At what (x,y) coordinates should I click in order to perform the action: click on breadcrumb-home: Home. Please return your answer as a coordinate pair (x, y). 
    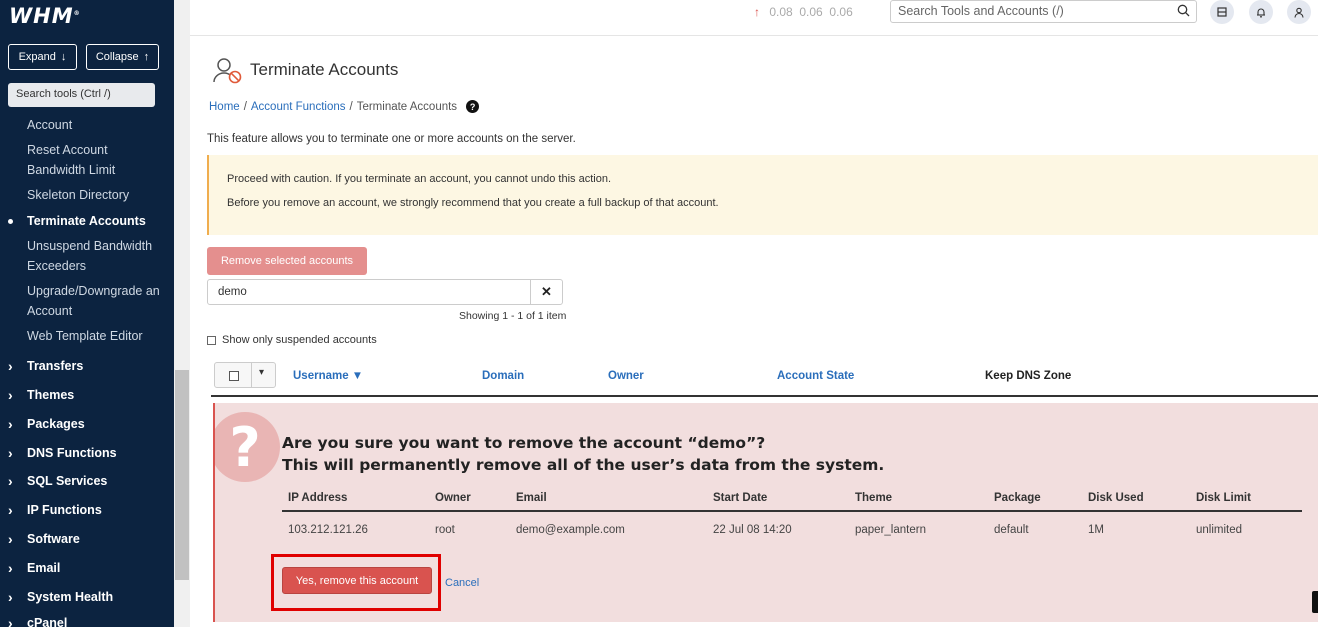
    Looking at the image, I should click on (224, 107).